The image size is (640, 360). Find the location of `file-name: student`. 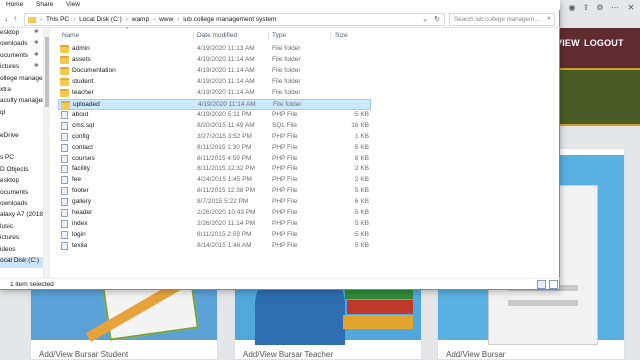

file-name: student is located at coordinates (83, 81).